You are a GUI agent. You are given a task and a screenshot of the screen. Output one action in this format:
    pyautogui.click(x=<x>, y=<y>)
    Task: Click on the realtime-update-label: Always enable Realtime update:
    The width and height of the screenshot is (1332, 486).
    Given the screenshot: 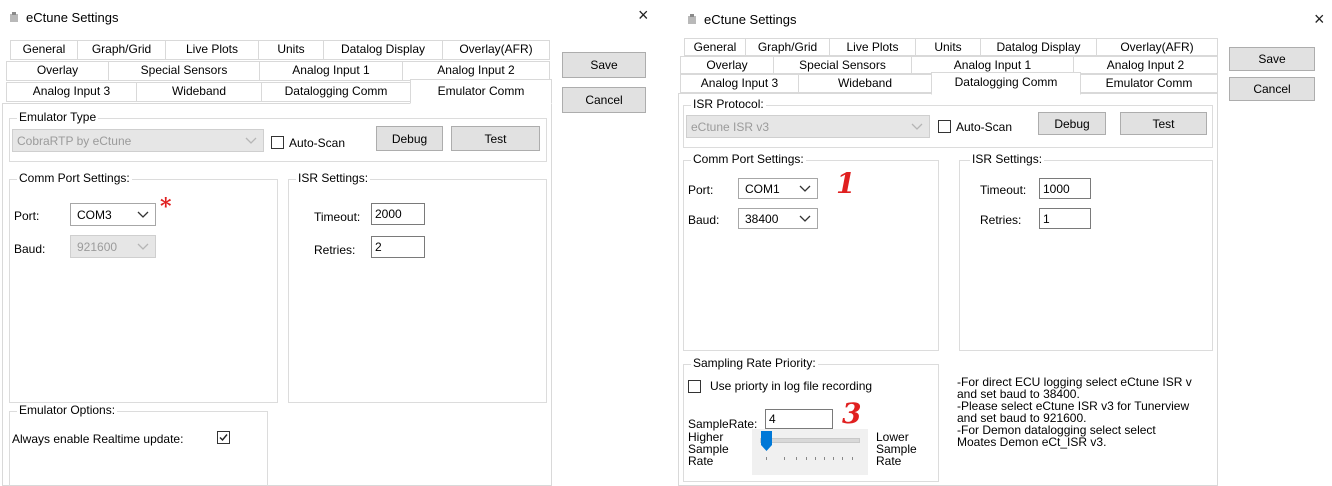 What is the action you would take?
    pyautogui.click(x=98, y=439)
    